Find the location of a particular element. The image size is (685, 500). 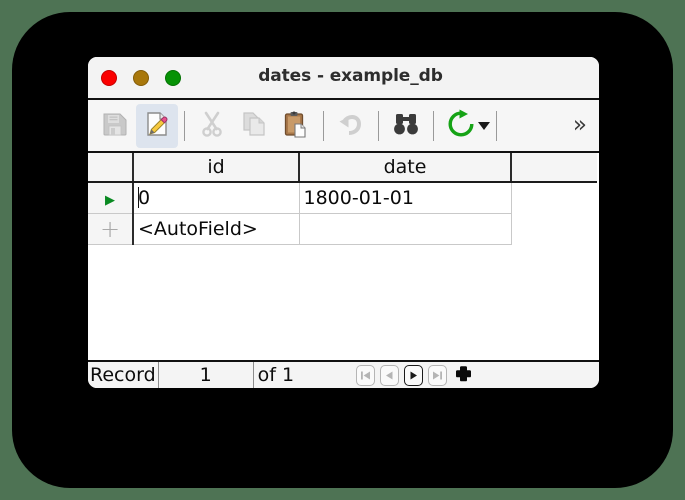

title-bar: dates - example_db is located at coordinates (343, 78).